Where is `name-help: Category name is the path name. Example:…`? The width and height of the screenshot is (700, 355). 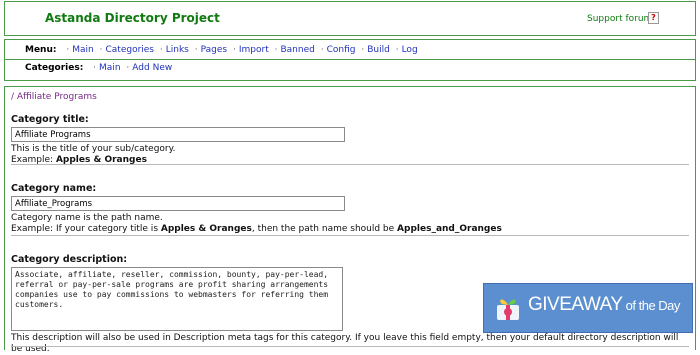 name-help: Category name is the path name. Example:… is located at coordinates (256, 223).